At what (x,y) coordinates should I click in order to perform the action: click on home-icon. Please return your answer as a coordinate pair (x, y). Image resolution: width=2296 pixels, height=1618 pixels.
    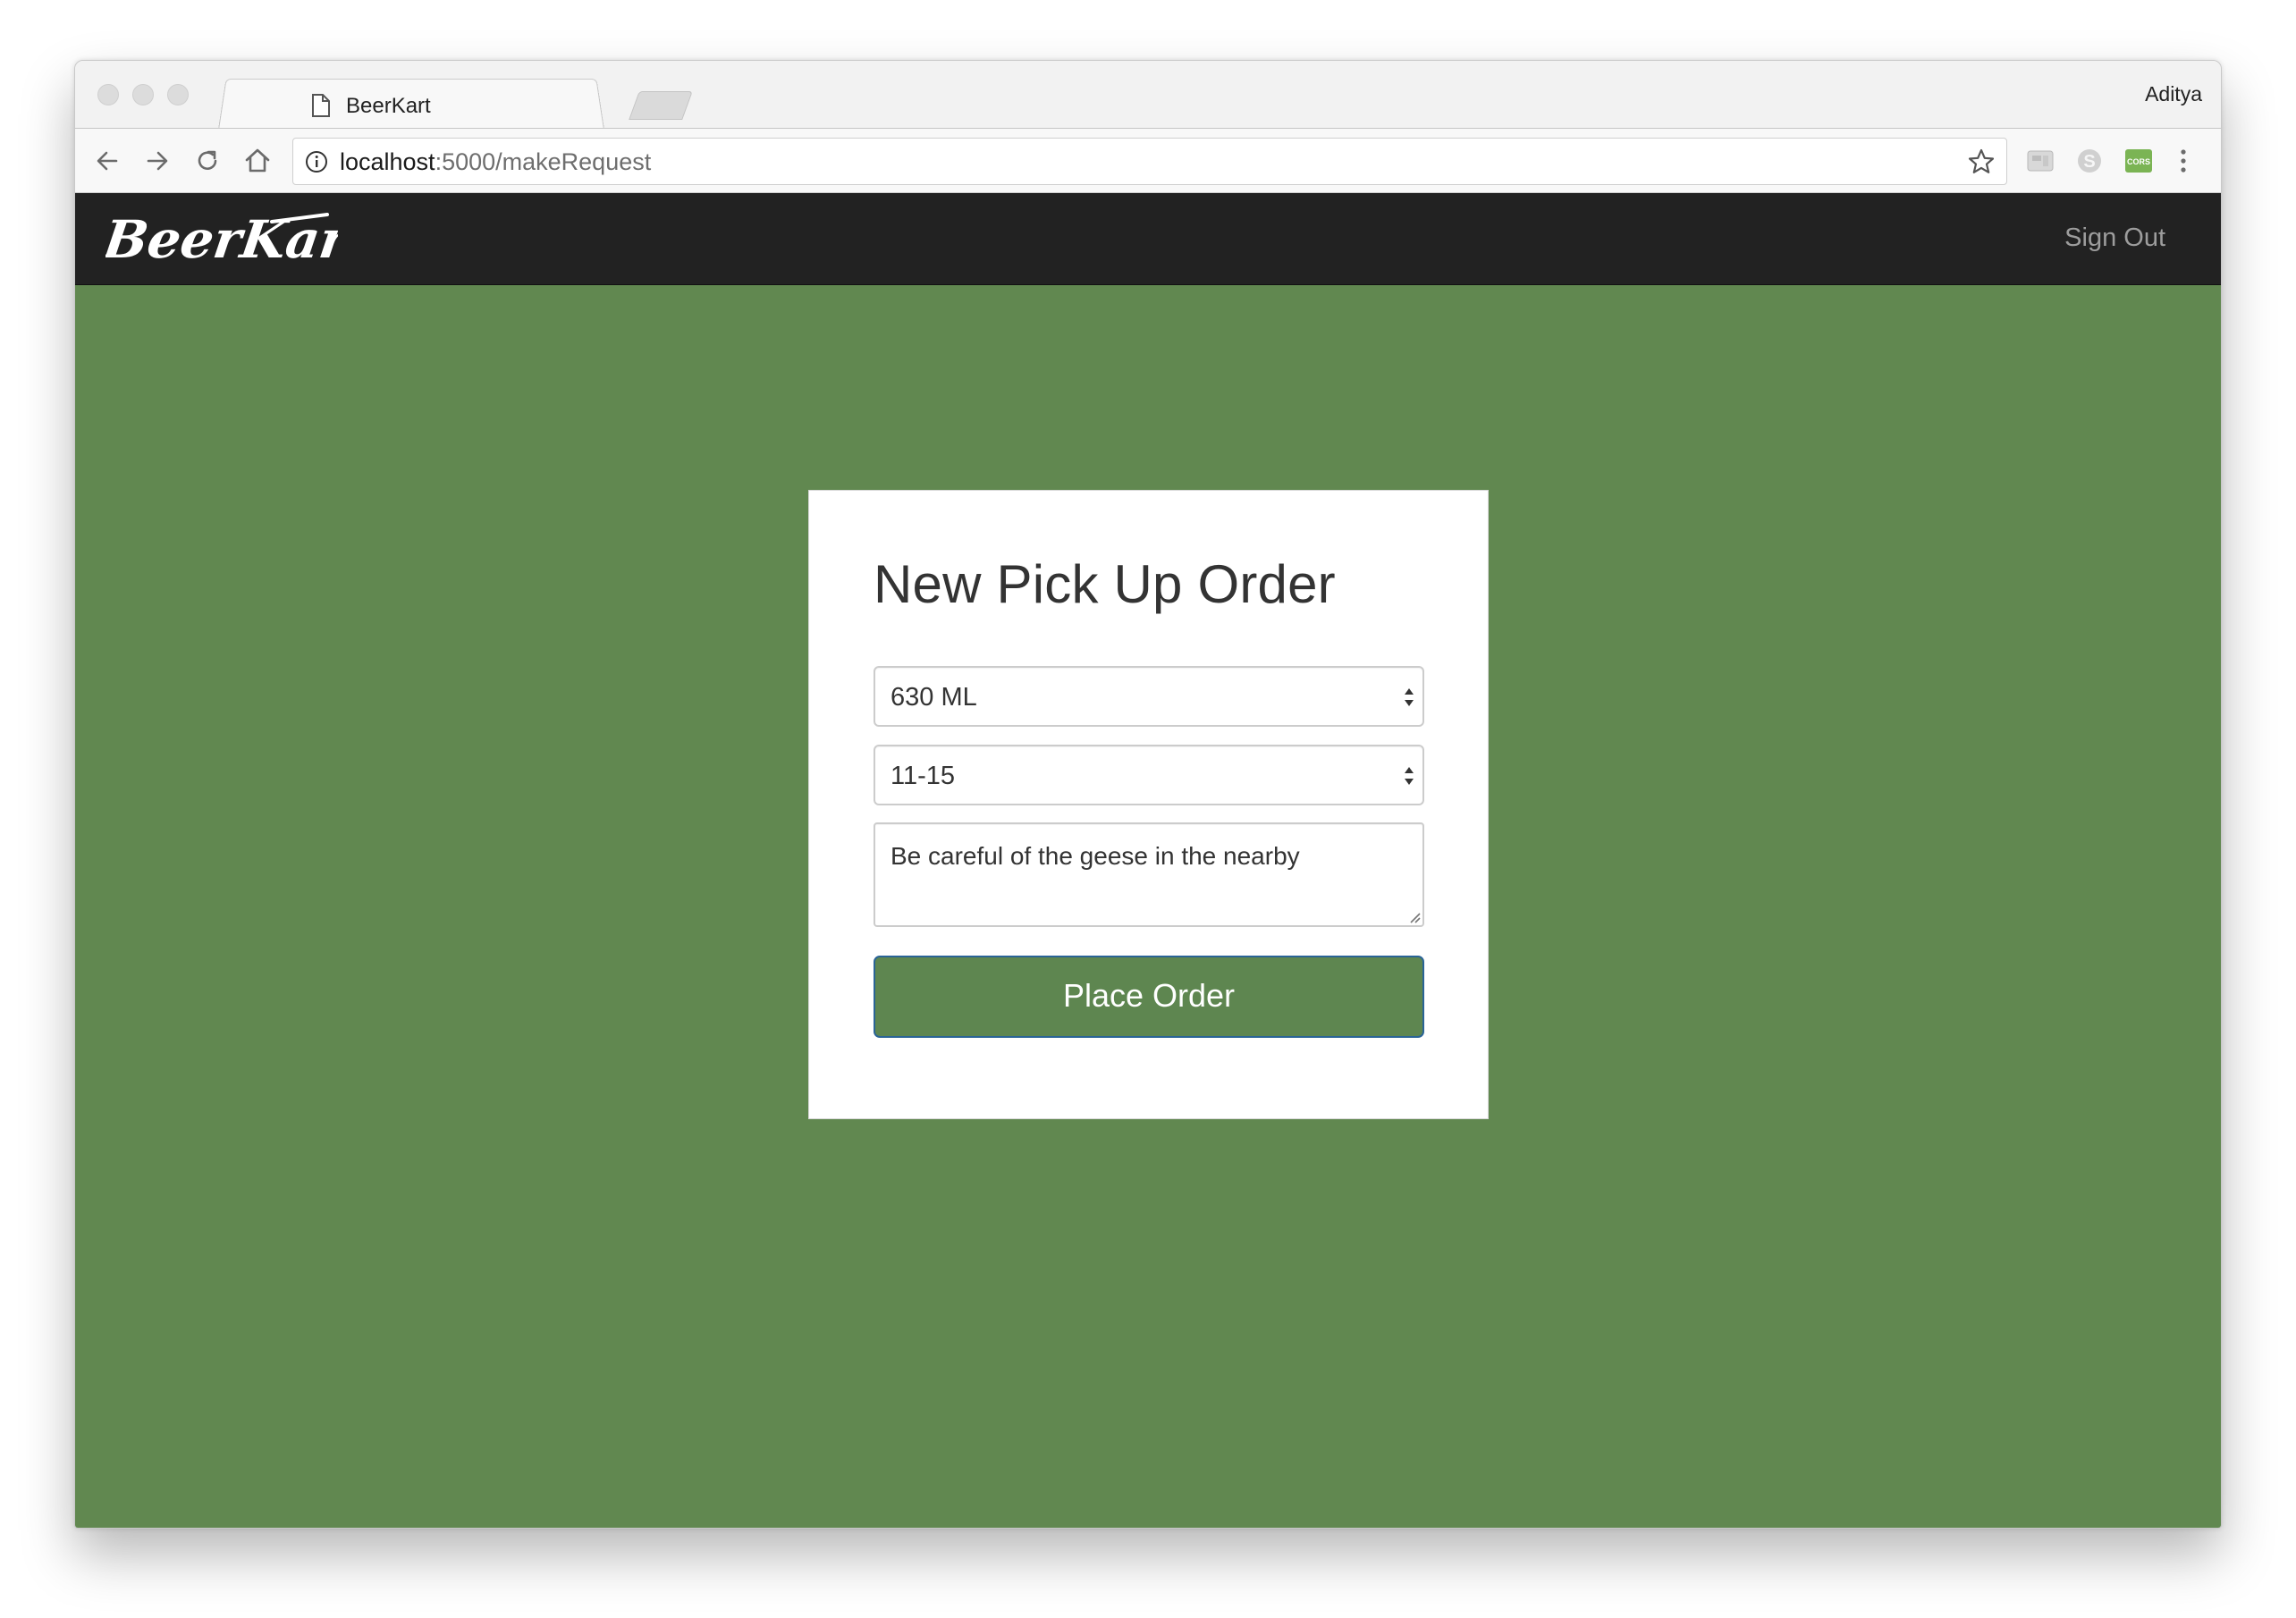
    Looking at the image, I should click on (257, 161).